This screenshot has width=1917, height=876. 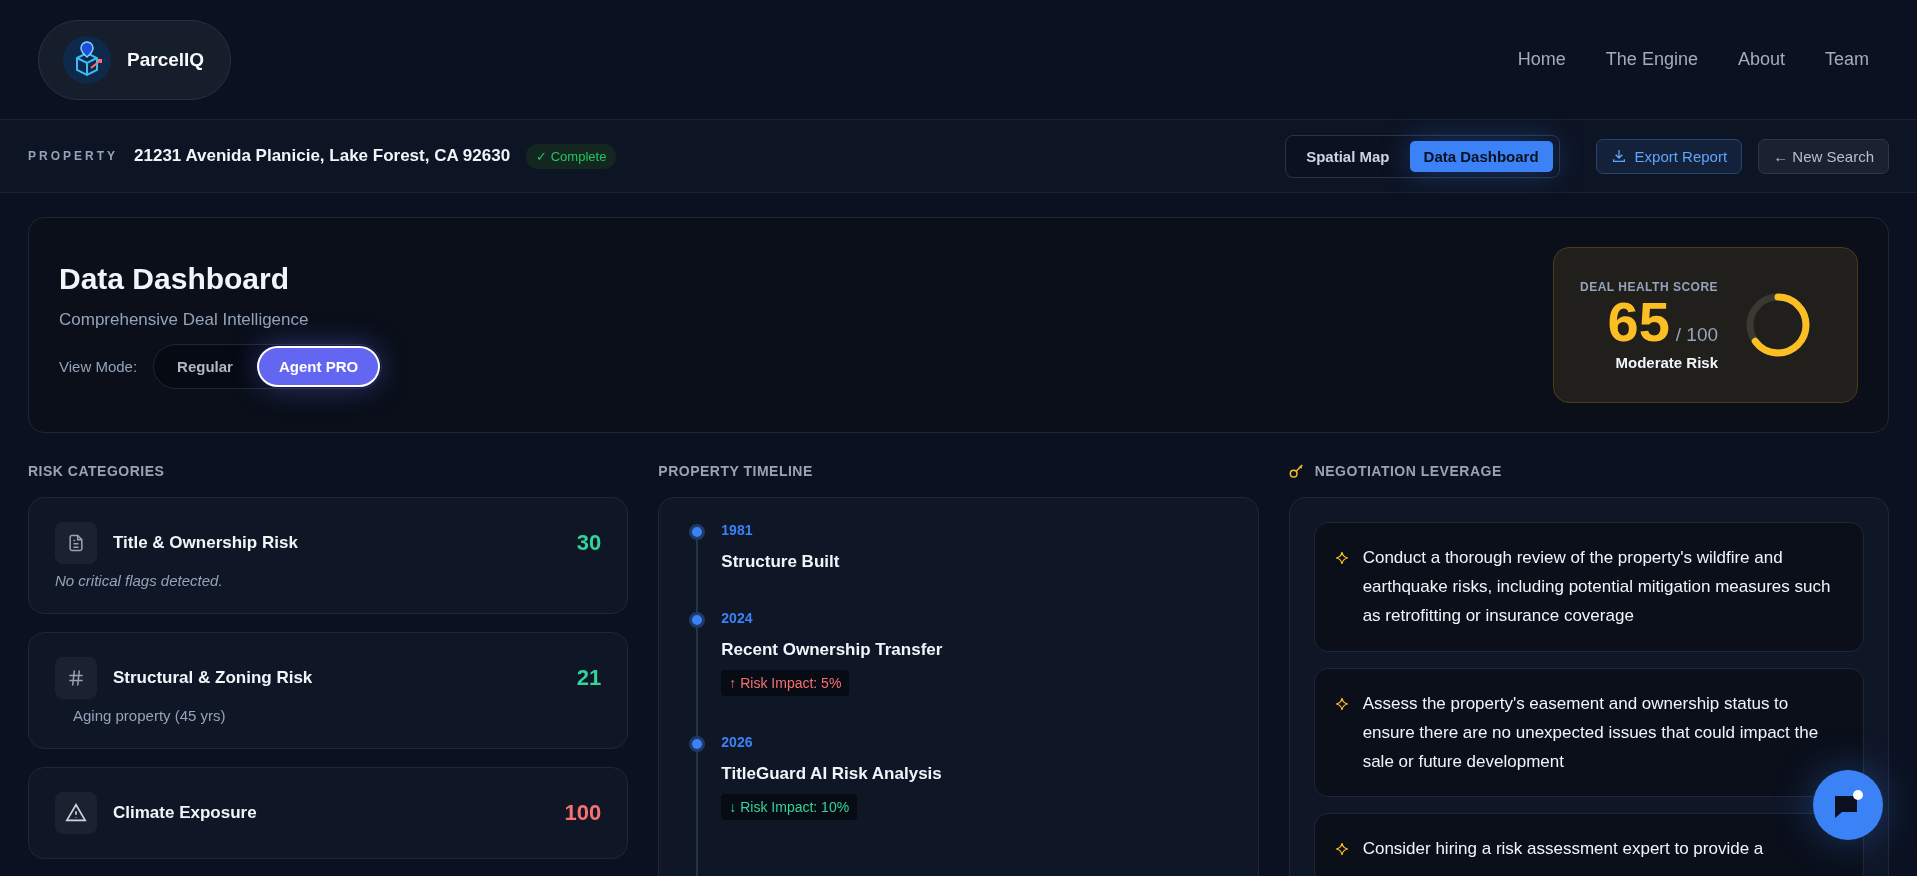 What do you see at coordinates (1669, 156) in the screenshot?
I see `export-button: Export Report` at bounding box center [1669, 156].